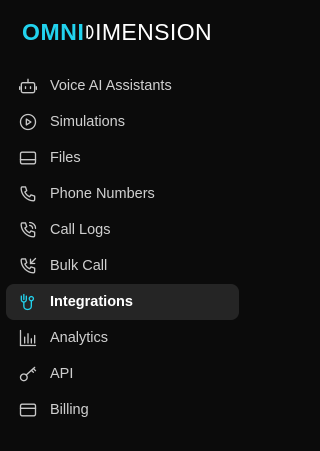  What do you see at coordinates (28, 338) in the screenshot?
I see `bar-chart-icon` at bounding box center [28, 338].